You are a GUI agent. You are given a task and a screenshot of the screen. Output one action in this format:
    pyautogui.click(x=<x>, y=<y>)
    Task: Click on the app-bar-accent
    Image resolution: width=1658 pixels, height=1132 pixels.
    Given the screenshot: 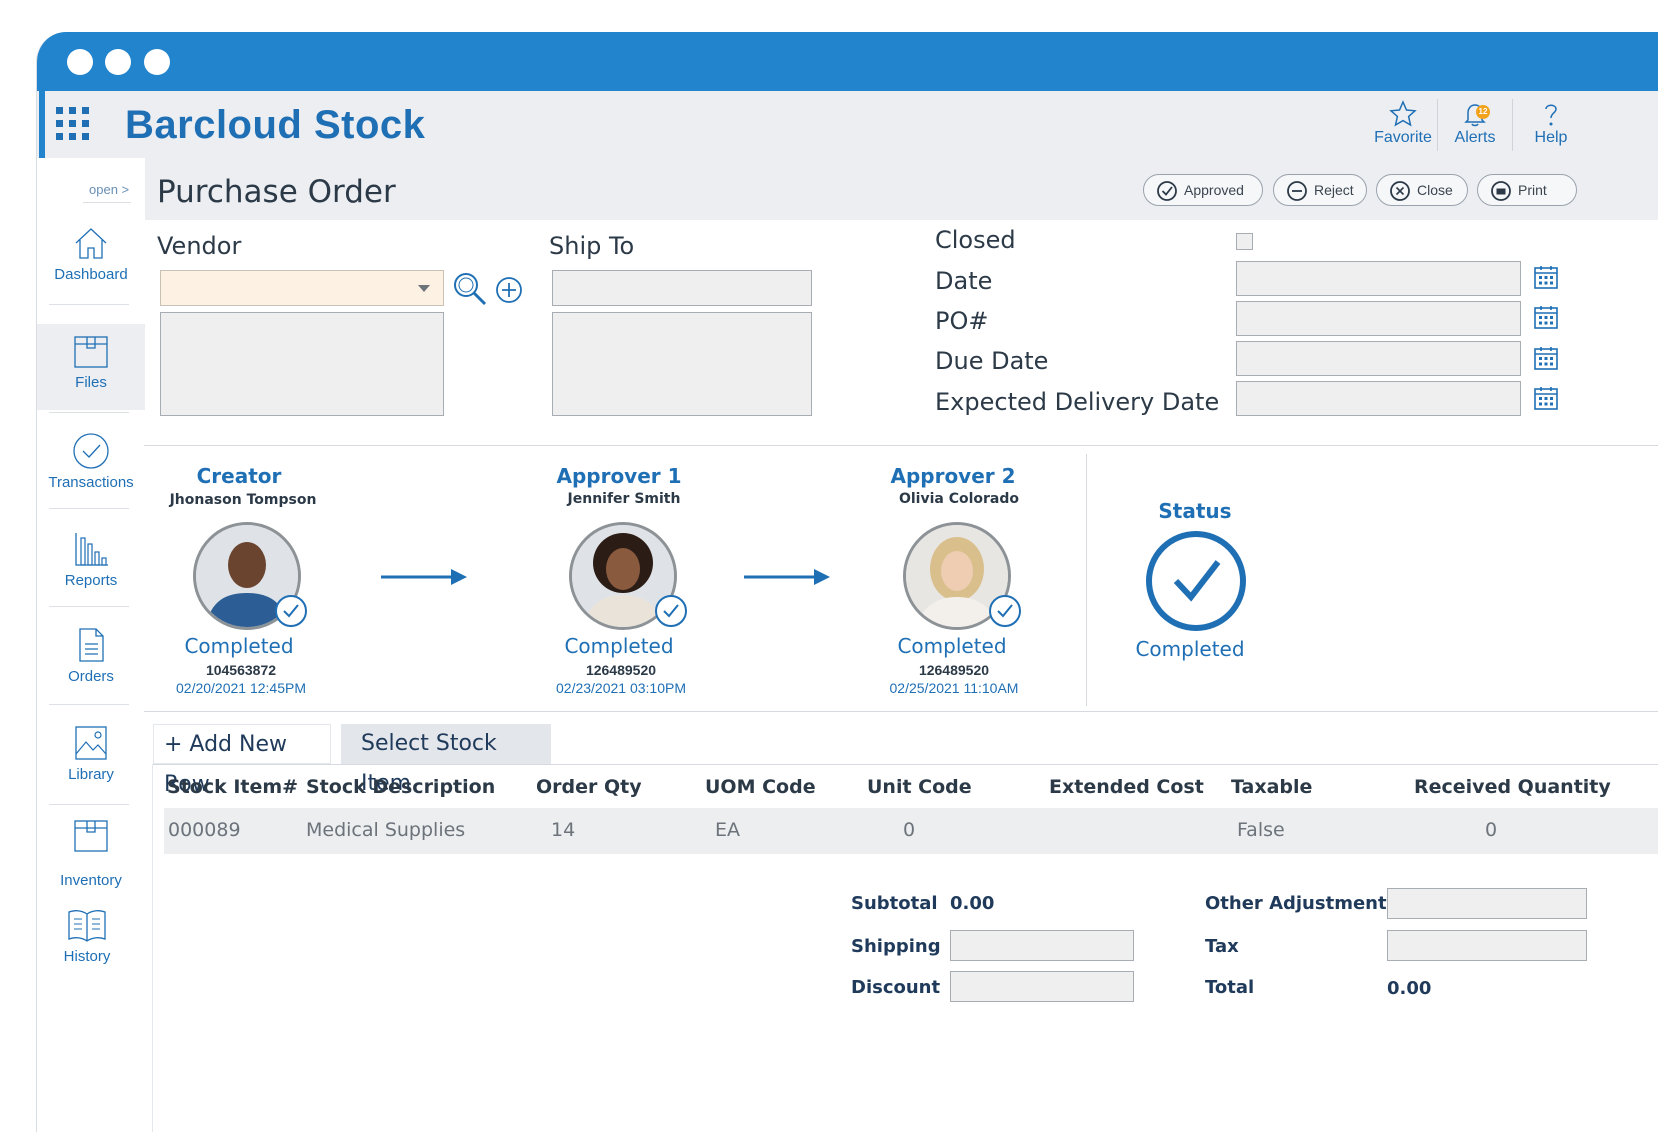 What is the action you would take?
    pyautogui.click(x=42, y=124)
    